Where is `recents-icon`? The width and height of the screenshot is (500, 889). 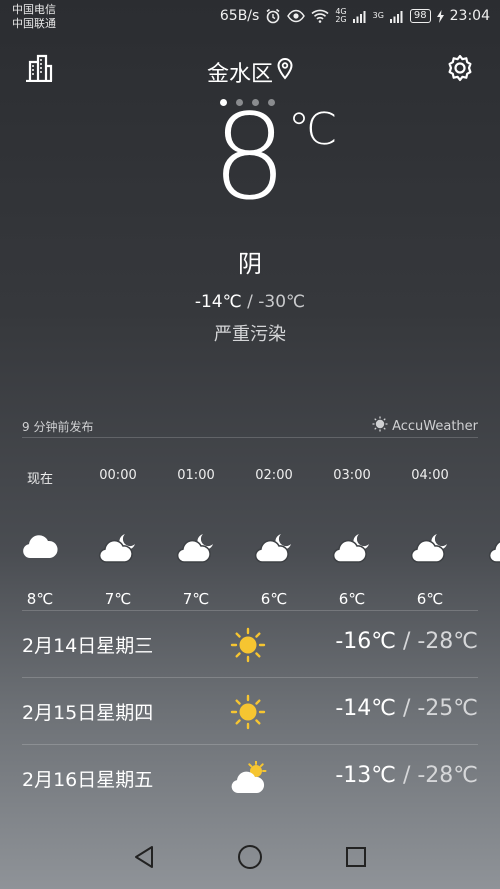 recents-icon is located at coordinates (356, 859).